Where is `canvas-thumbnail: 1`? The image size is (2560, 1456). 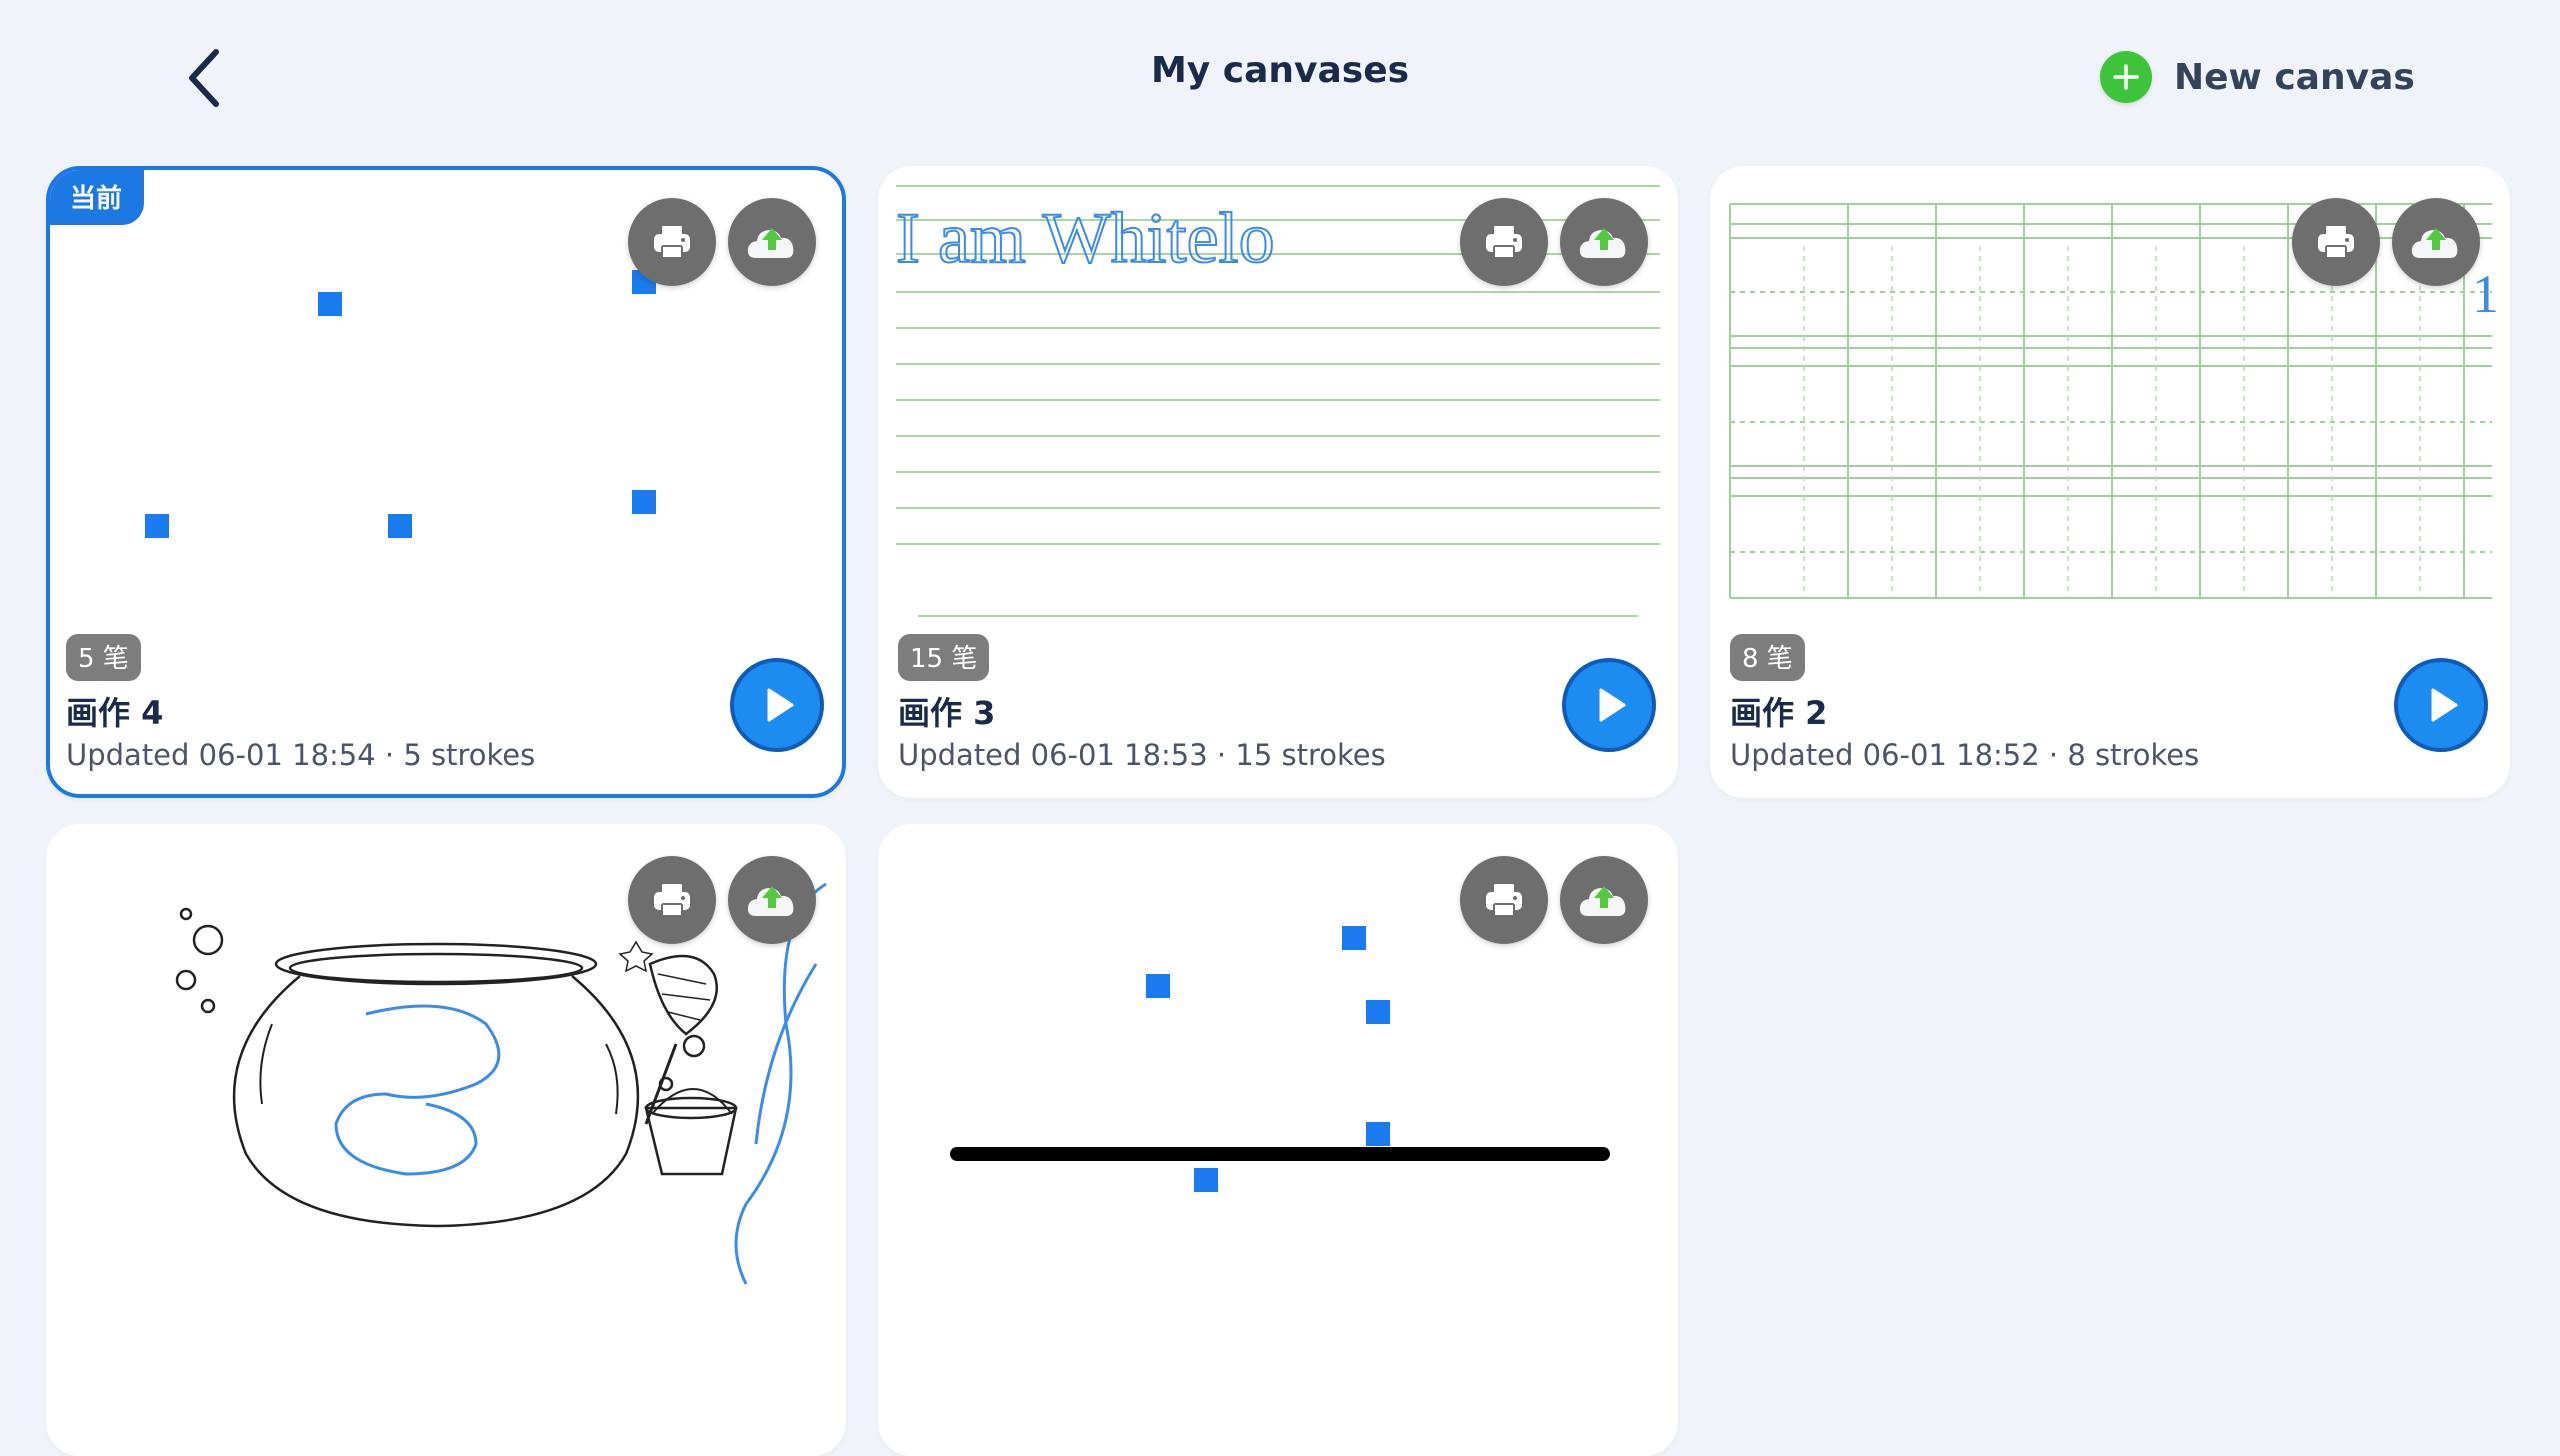
canvas-thumbnail: 1 is located at coordinates (2114, 401).